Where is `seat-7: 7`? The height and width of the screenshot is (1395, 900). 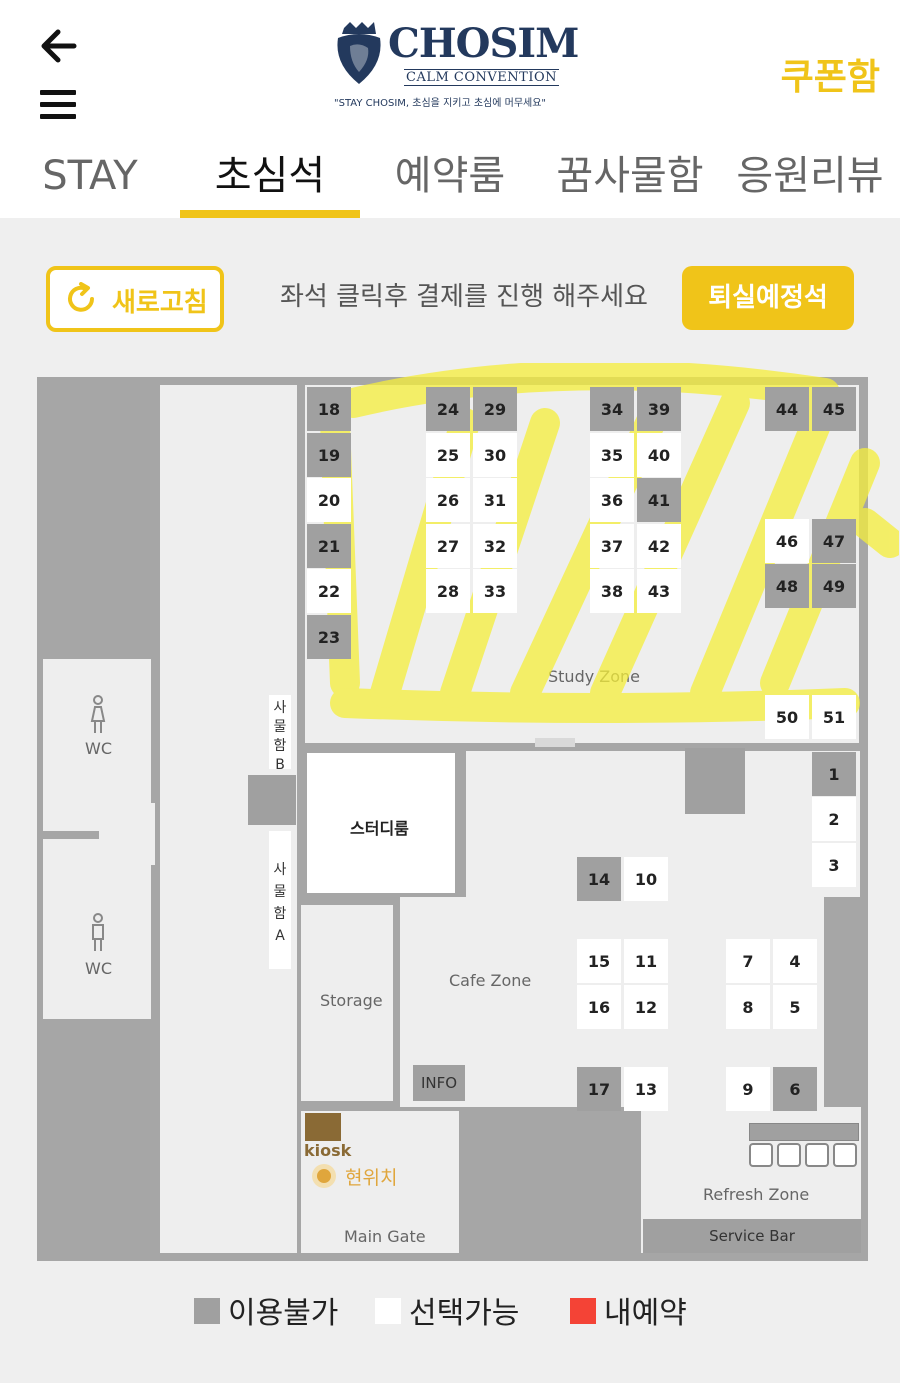
seat-7: 7 is located at coordinates (748, 961).